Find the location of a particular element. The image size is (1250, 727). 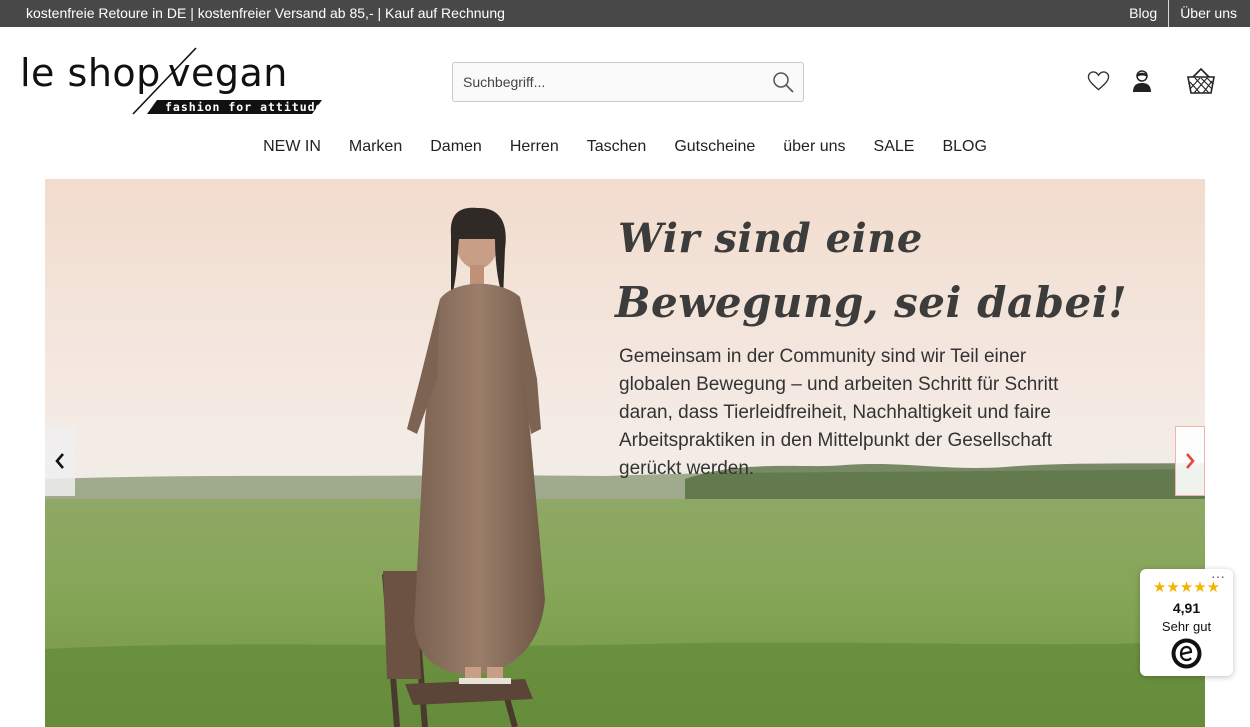

search-input is located at coordinates (608, 82).